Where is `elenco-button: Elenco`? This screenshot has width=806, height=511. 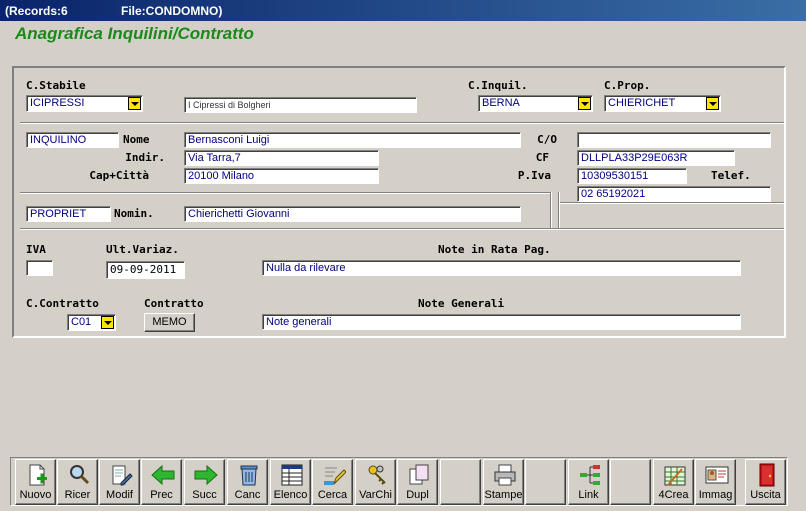
elenco-button: Elenco is located at coordinates (290, 482).